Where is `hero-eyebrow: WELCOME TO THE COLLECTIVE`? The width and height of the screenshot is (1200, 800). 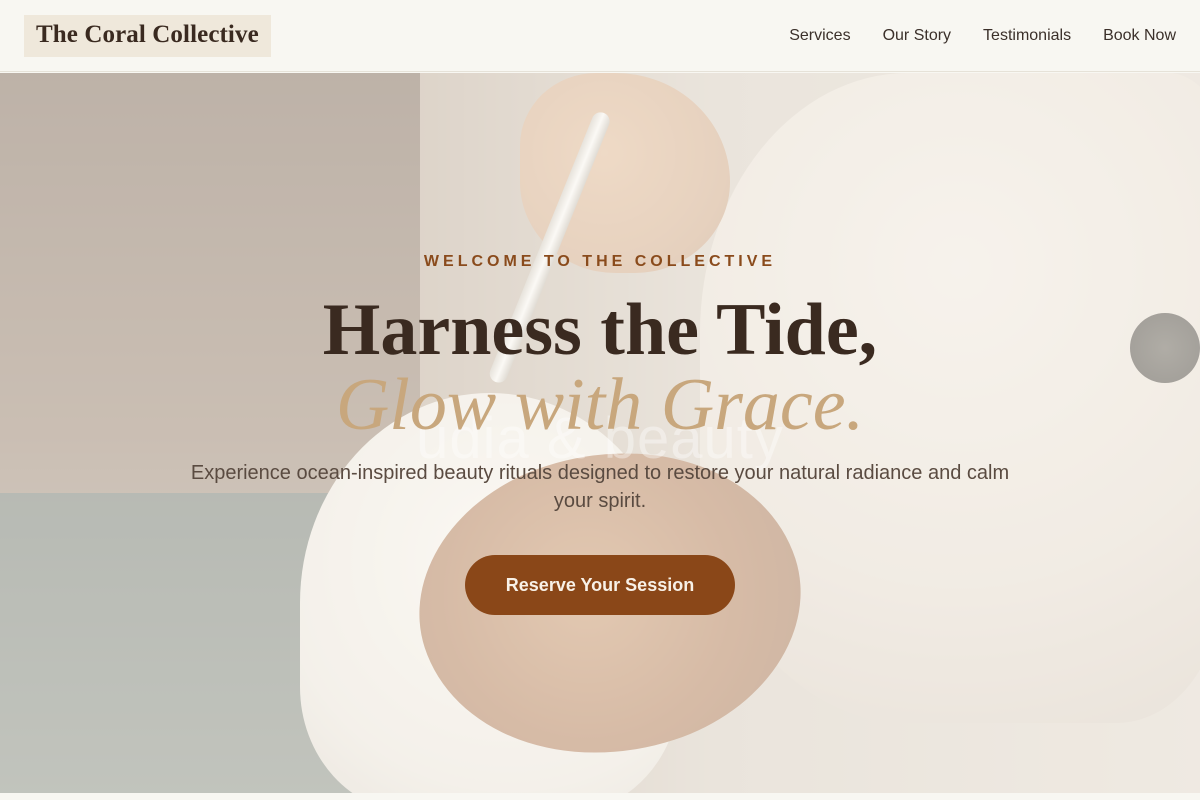 hero-eyebrow: WELCOME TO THE COLLECTIVE is located at coordinates (600, 261).